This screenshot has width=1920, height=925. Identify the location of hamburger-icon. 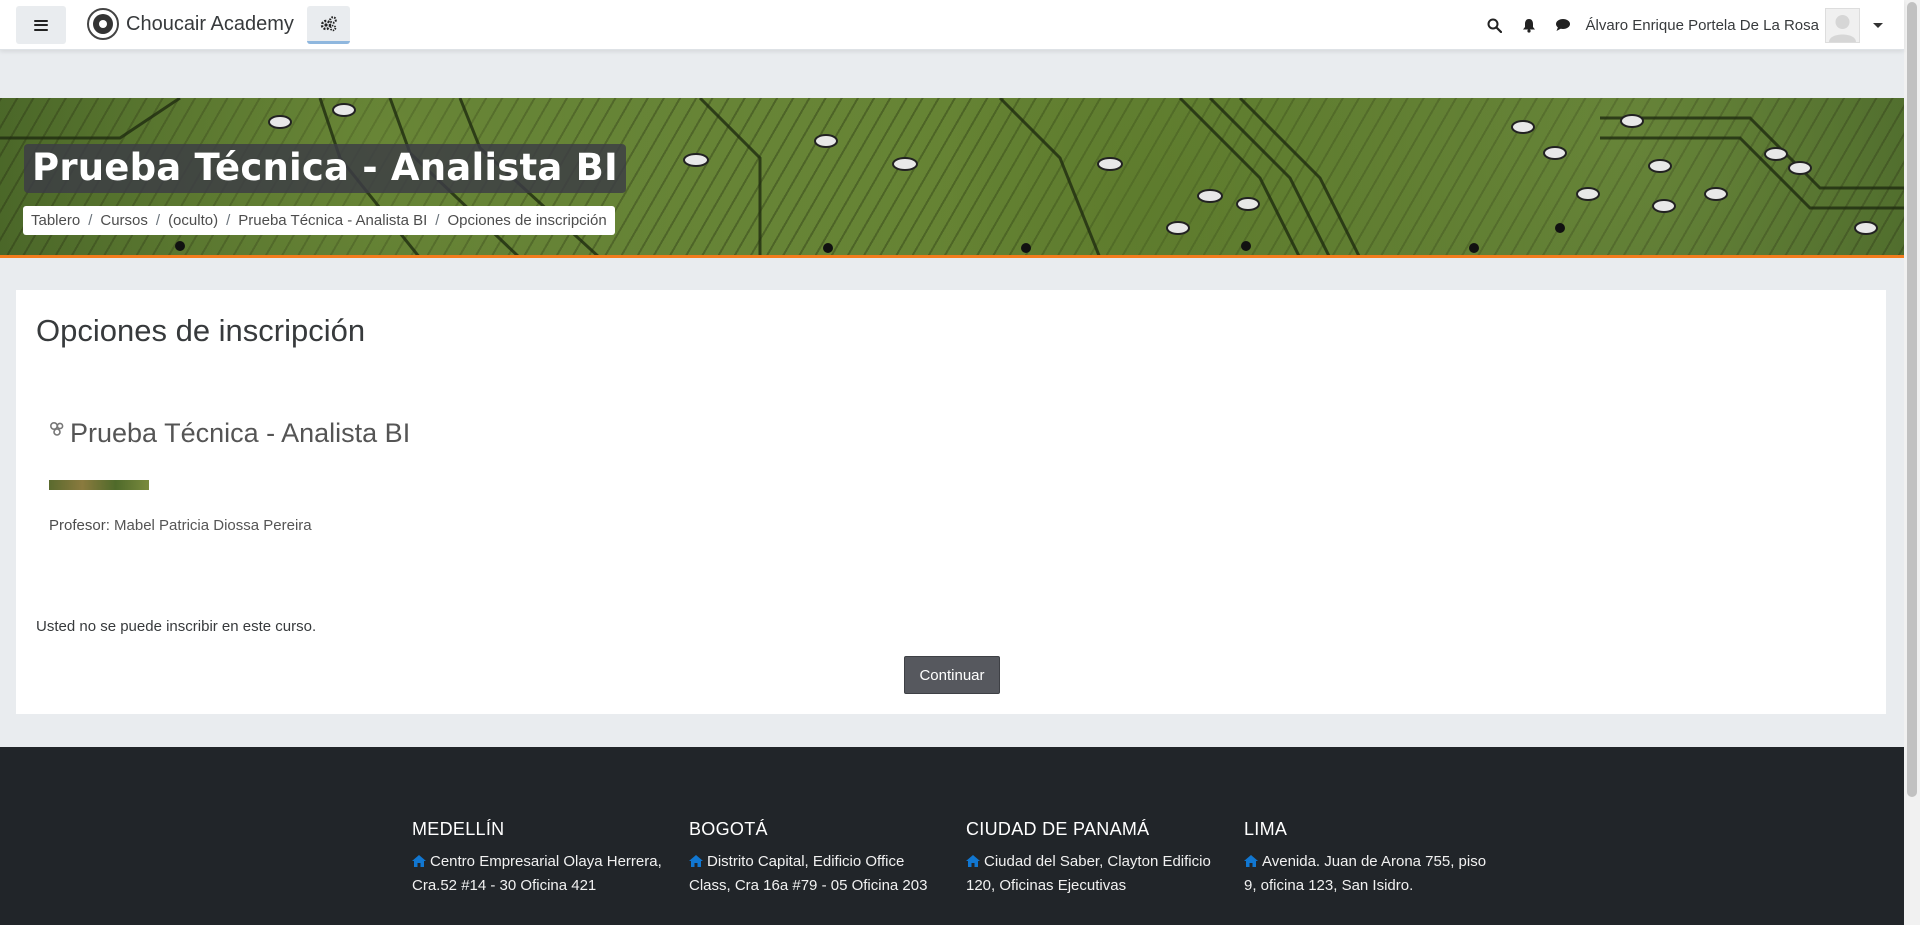
(41, 25).